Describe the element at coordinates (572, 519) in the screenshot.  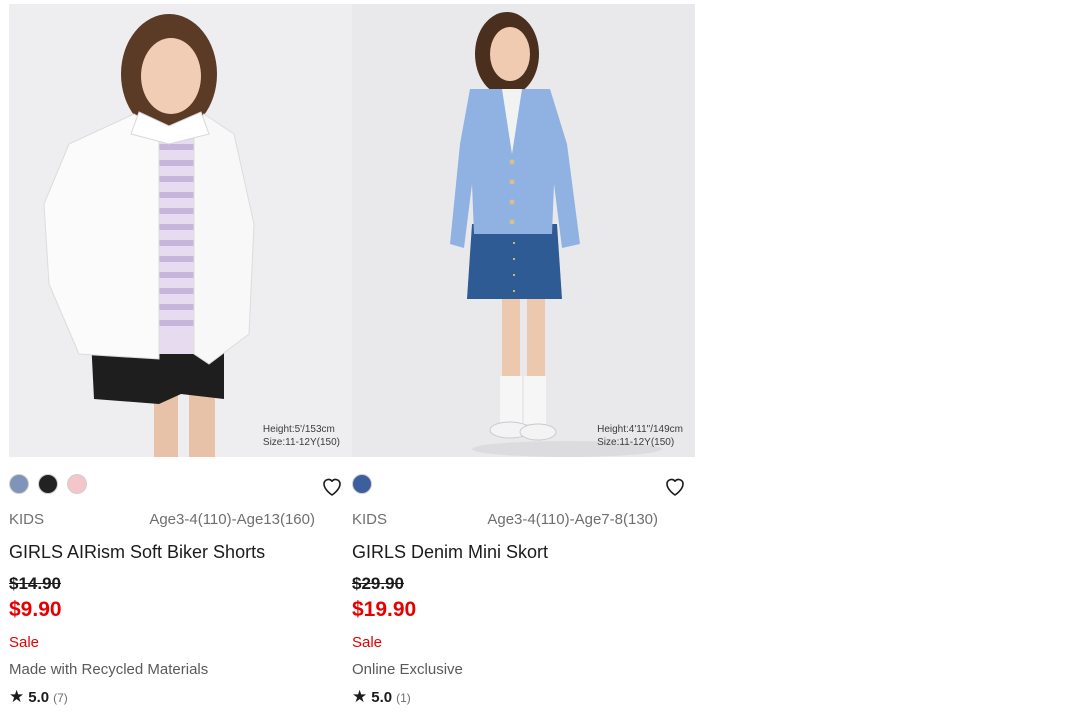
I see `size-range: Age3-4(110)-Age7-8(130)` at that location.